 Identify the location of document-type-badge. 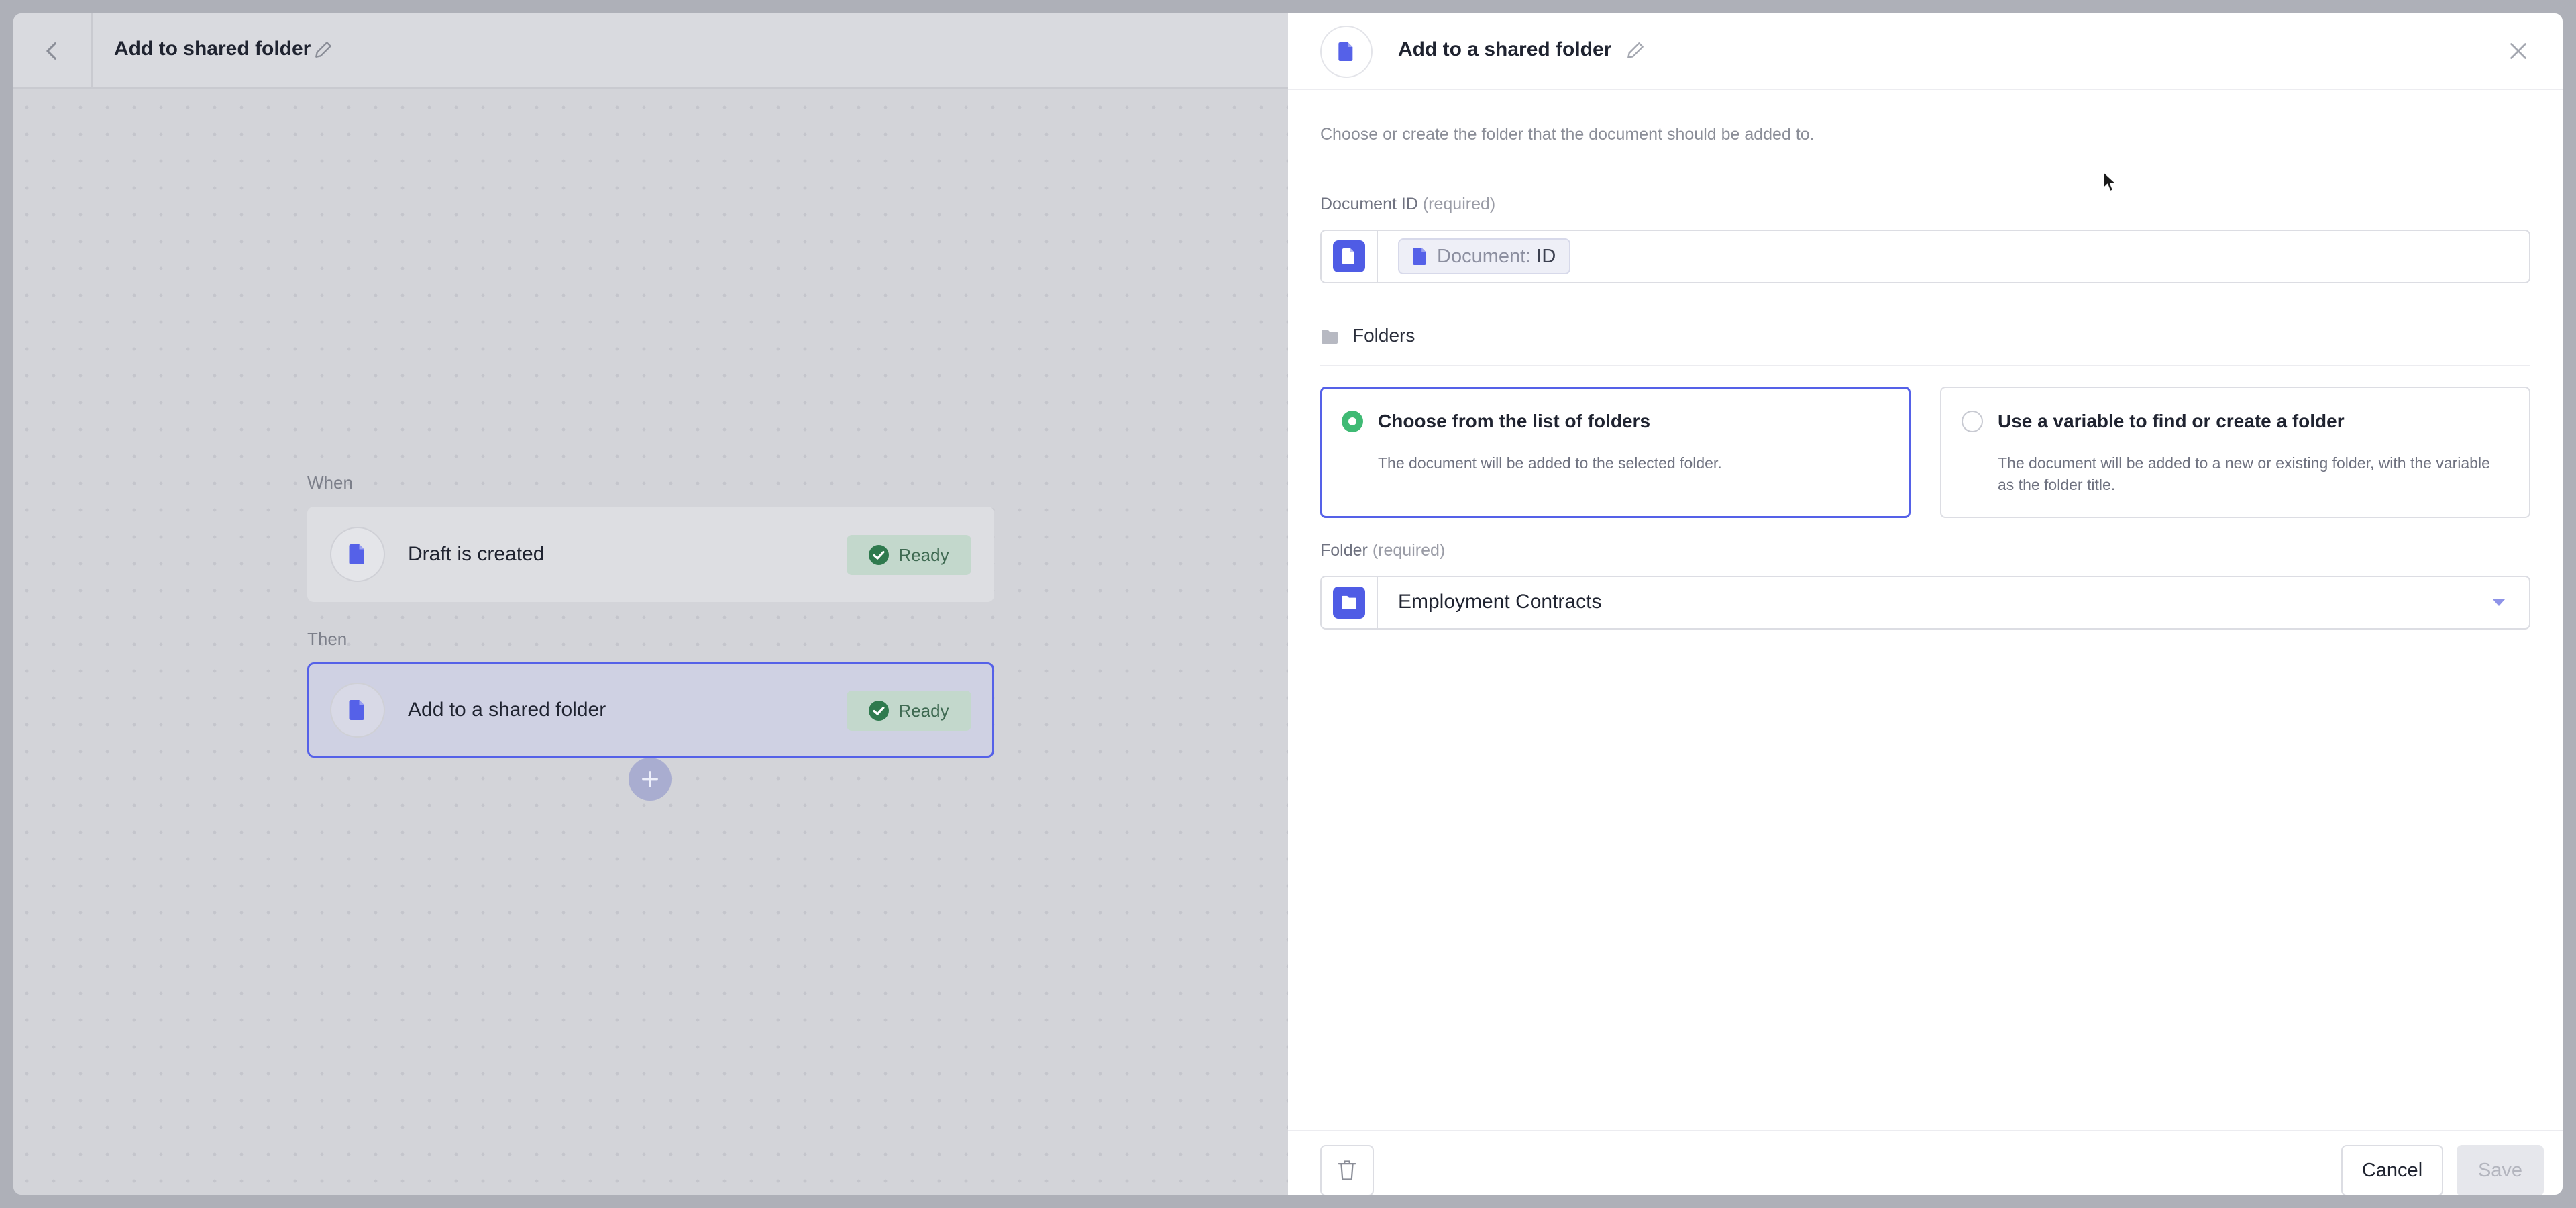
(1349, 256).